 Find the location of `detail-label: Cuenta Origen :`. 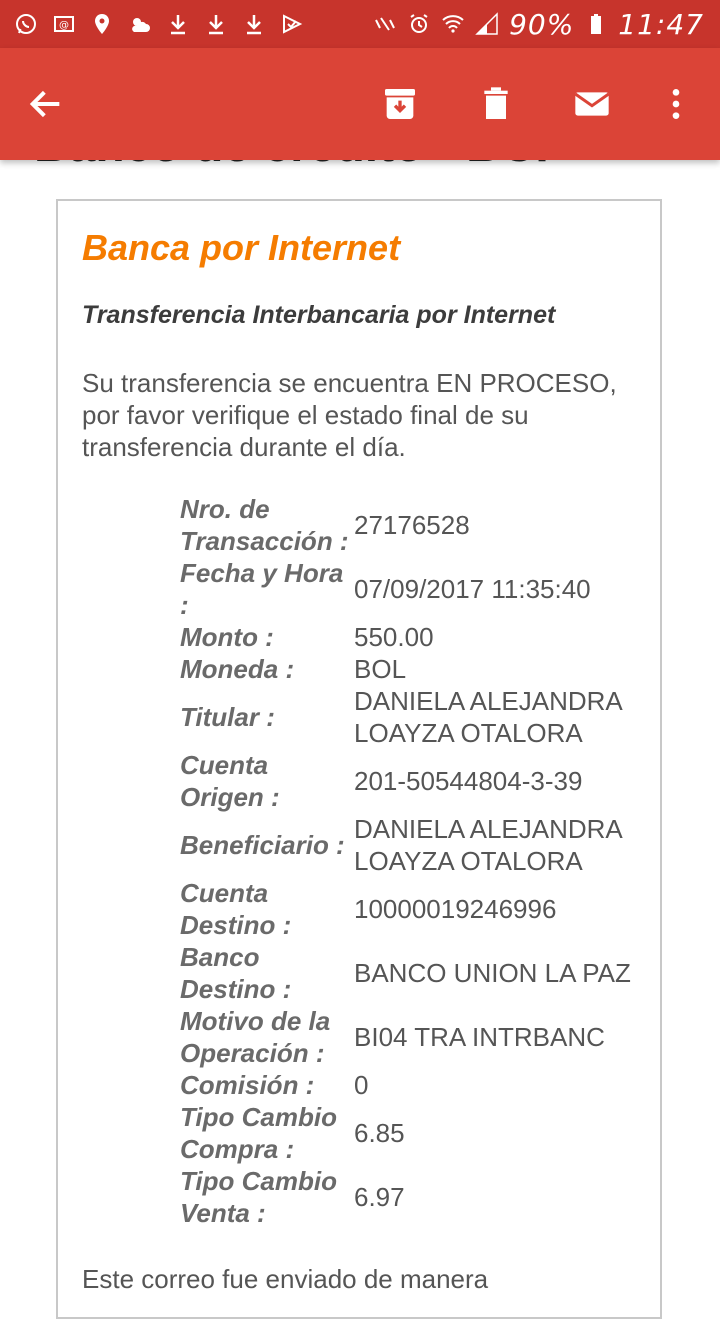

detail-label: Cuenta Origen : is located at coordinates (230, 781).